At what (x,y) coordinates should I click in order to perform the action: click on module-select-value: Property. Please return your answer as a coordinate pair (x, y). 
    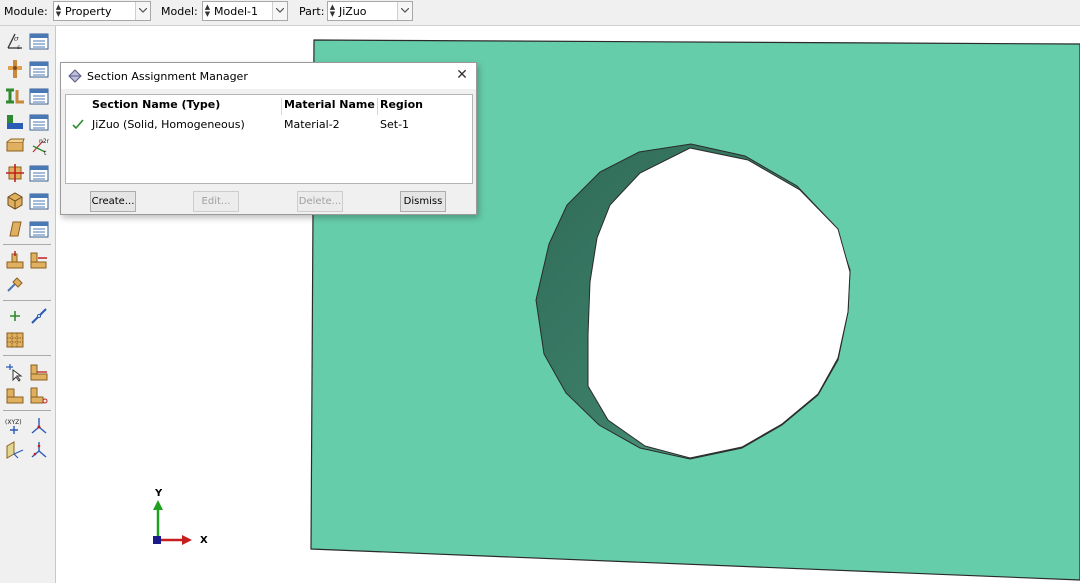
    Looking at the image, I should click on (88, 11).